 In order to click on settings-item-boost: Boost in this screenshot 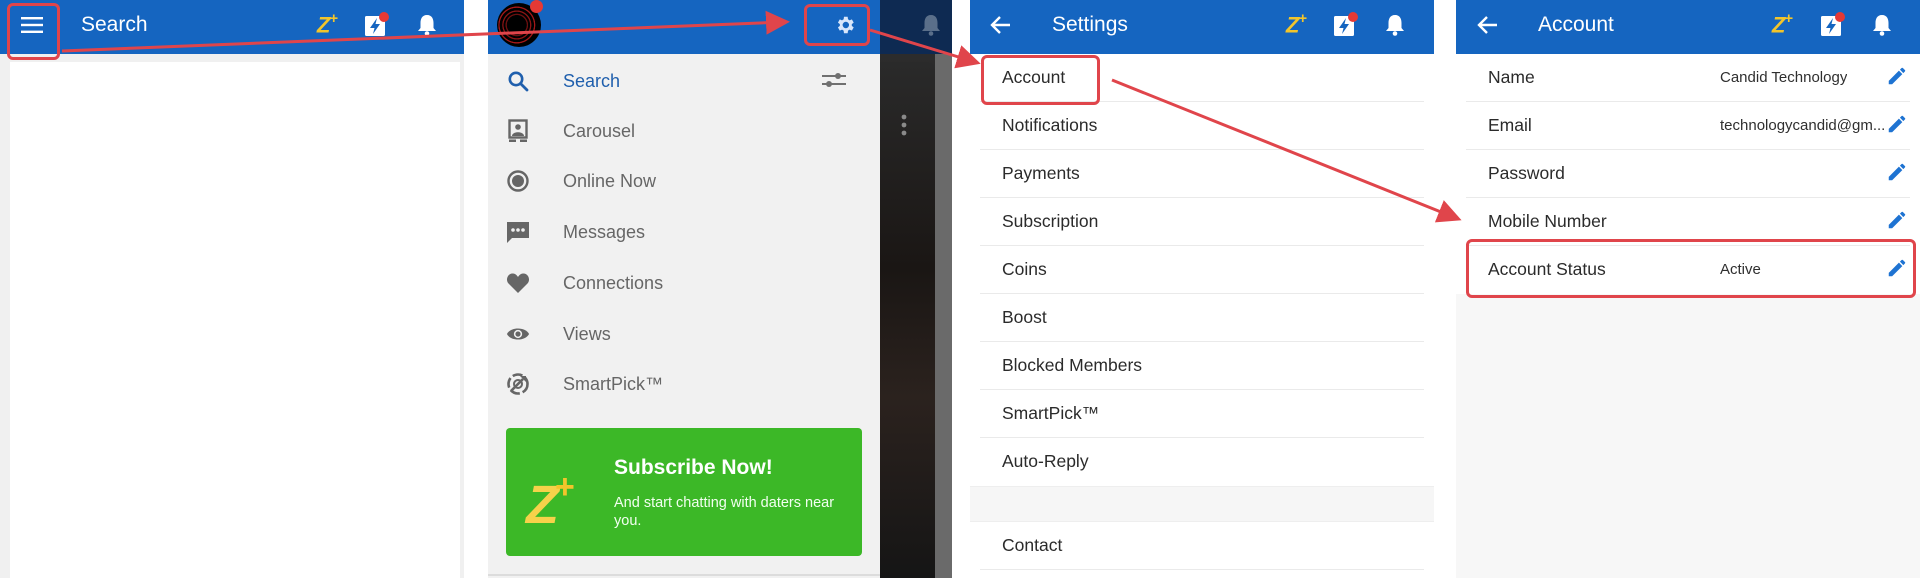, I will do `click(1202, 318)`.